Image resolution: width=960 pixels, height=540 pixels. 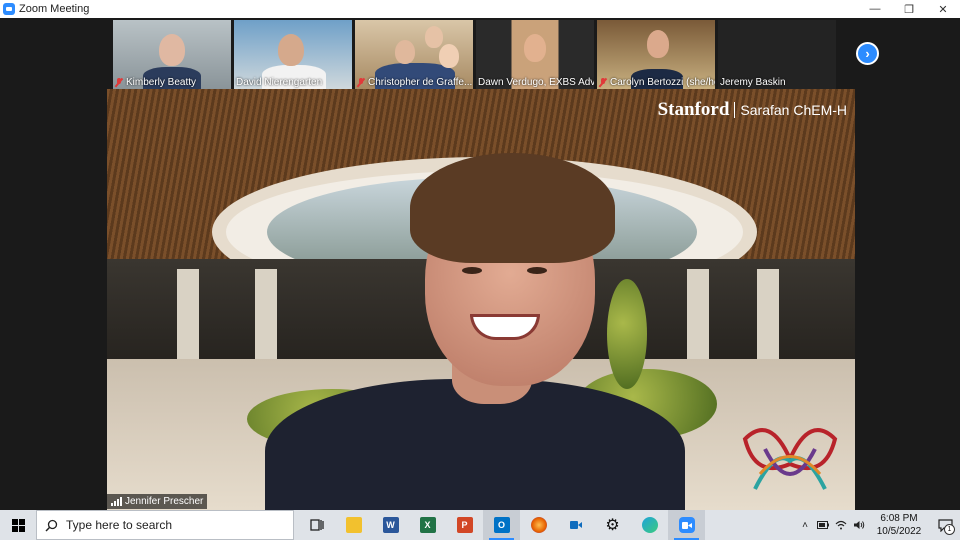 I want to click on word-button: W, so click(x=390, y=525).